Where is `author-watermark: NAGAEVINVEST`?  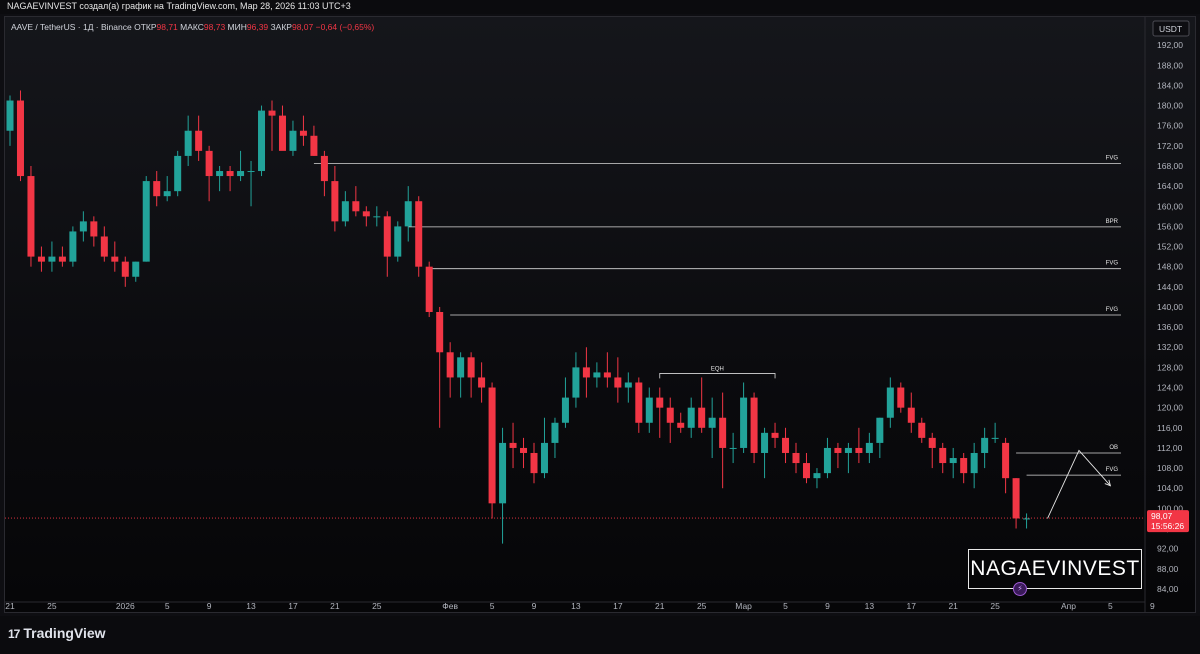
author-watermark: NAGAEVINVEST is located at coordinates (1055, 569).